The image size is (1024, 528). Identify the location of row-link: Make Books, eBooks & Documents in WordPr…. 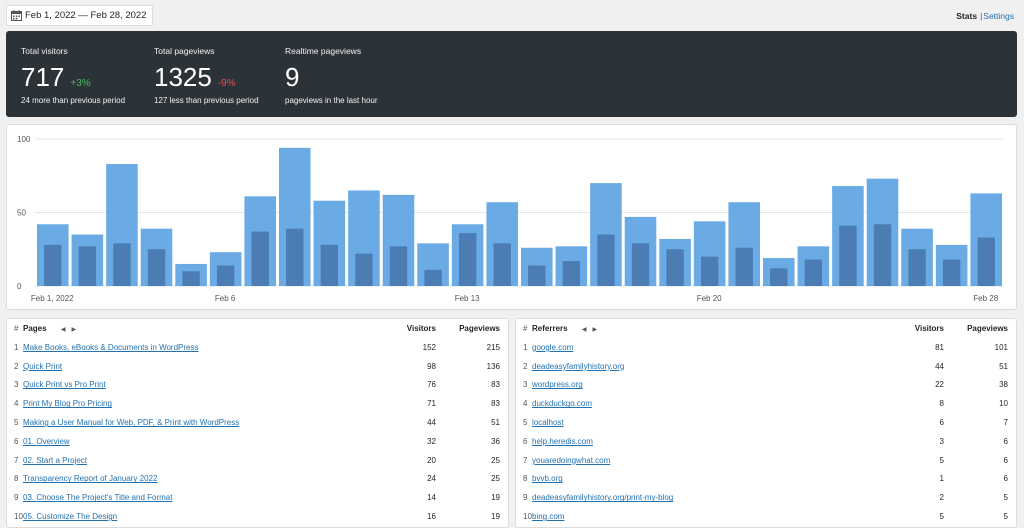
(110, 347).